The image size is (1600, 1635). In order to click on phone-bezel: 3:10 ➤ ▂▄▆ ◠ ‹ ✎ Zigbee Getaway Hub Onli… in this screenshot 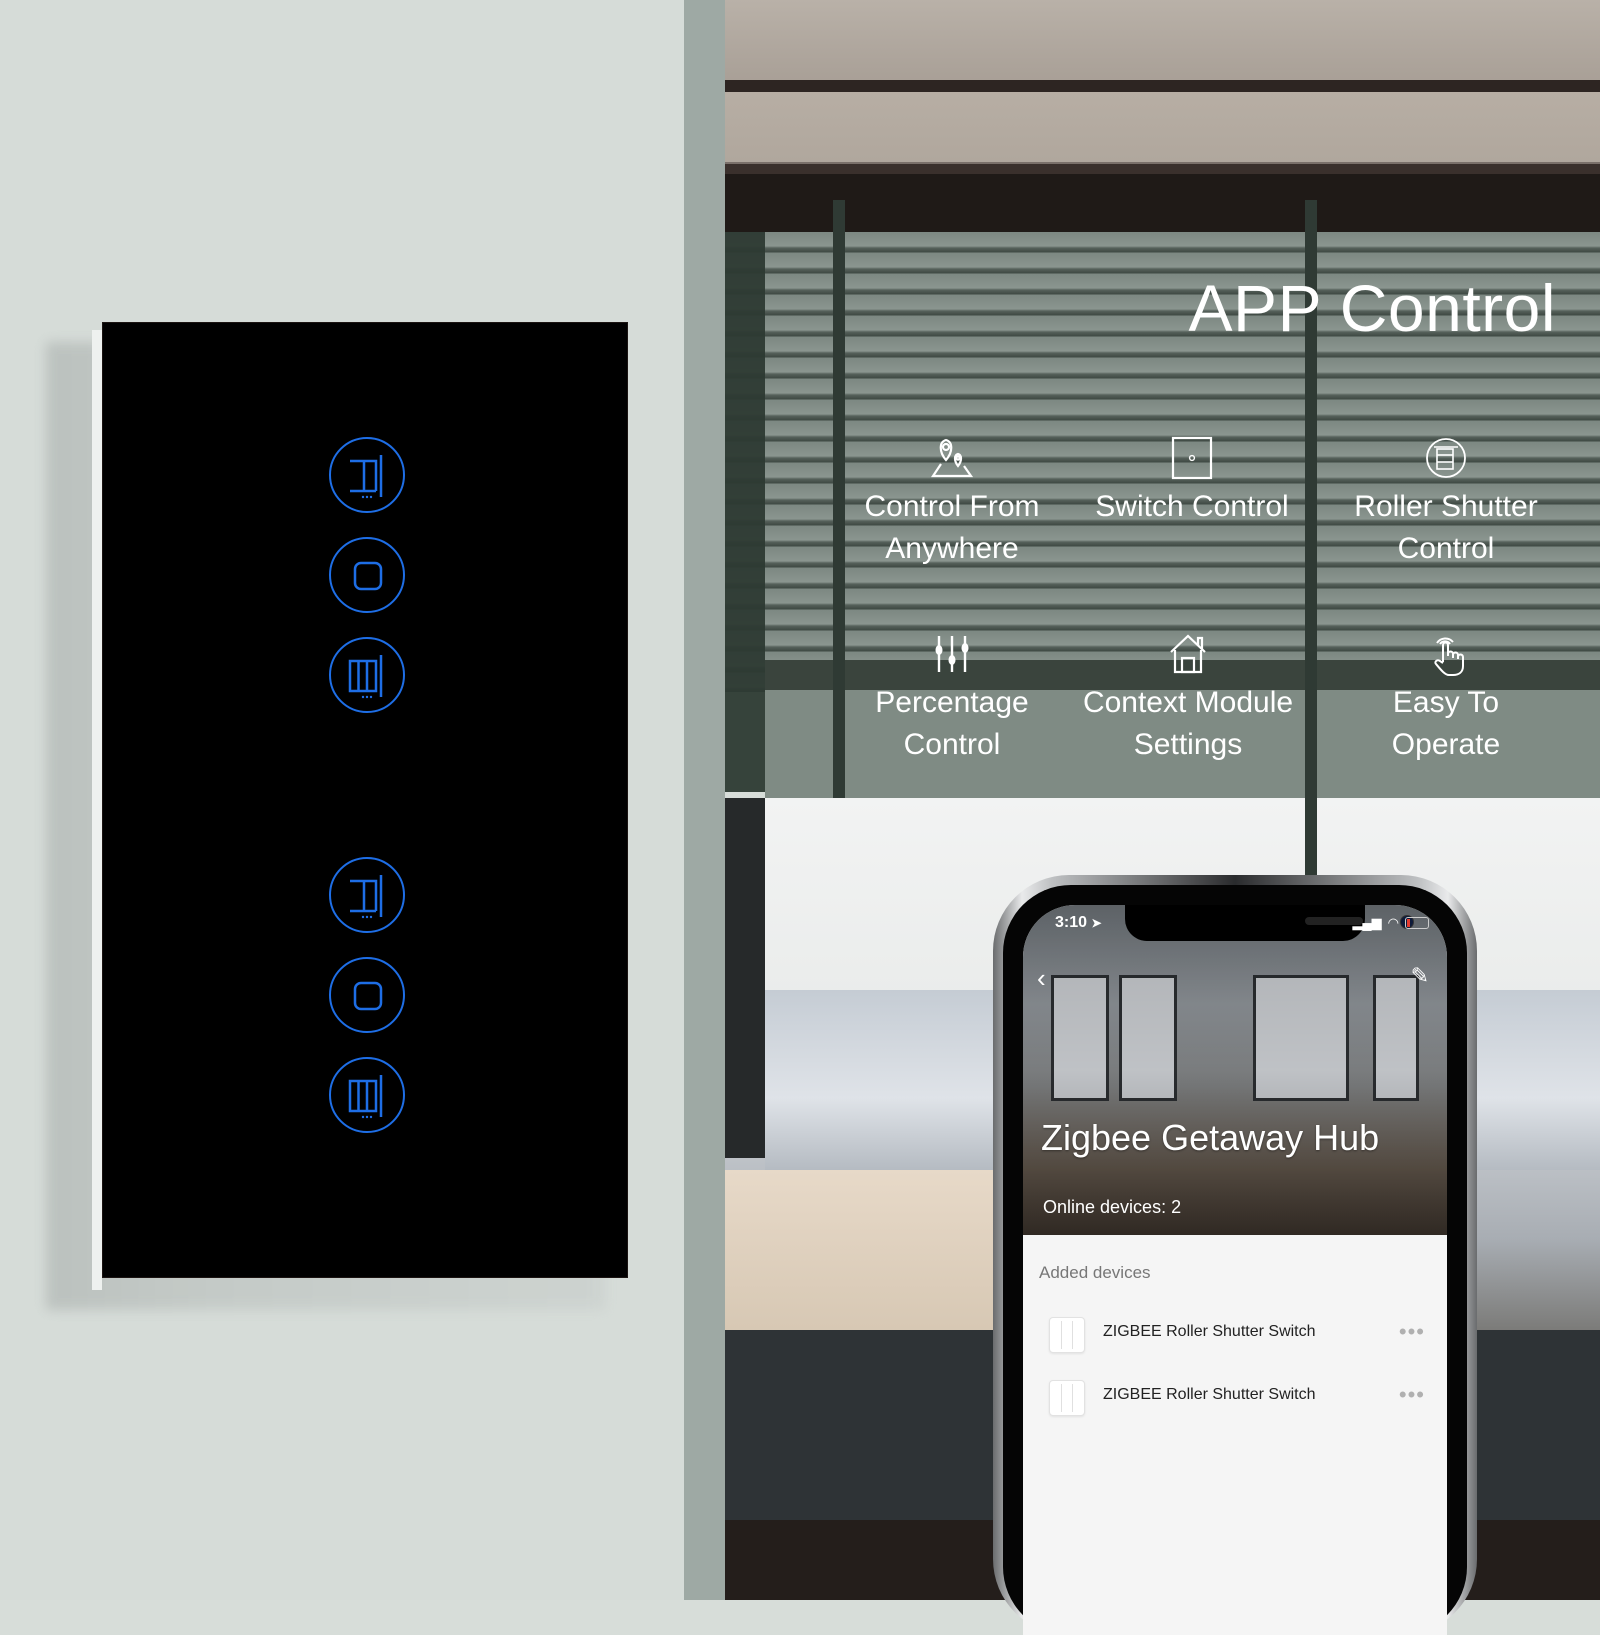, I will do `click(1235, 1260)`.